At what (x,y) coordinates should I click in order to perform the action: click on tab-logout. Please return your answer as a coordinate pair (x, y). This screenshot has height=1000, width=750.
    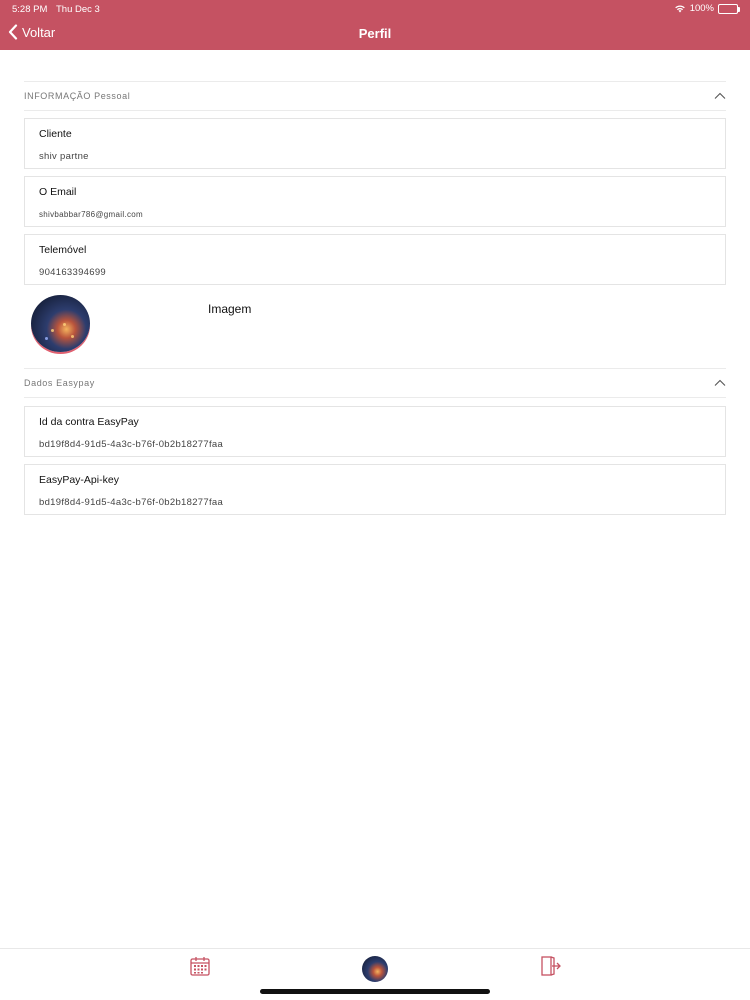
    Looking at the image, I should click on (551, 968).